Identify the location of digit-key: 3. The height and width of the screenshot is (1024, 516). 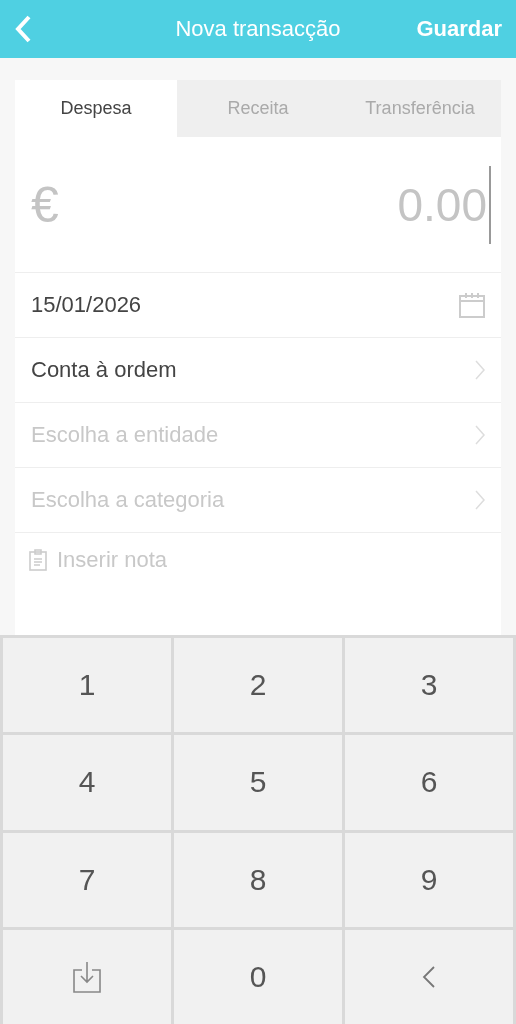
(429, 685).